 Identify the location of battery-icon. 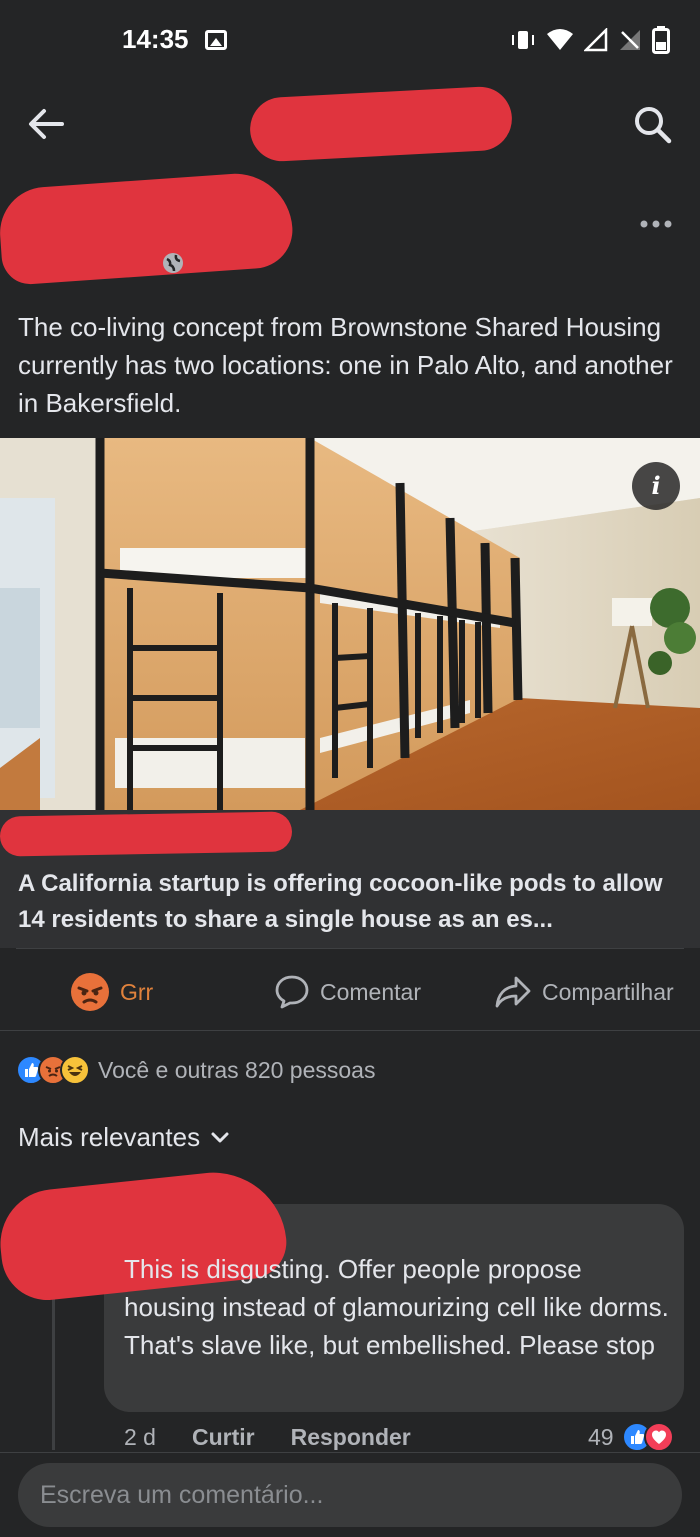
(661, 40).